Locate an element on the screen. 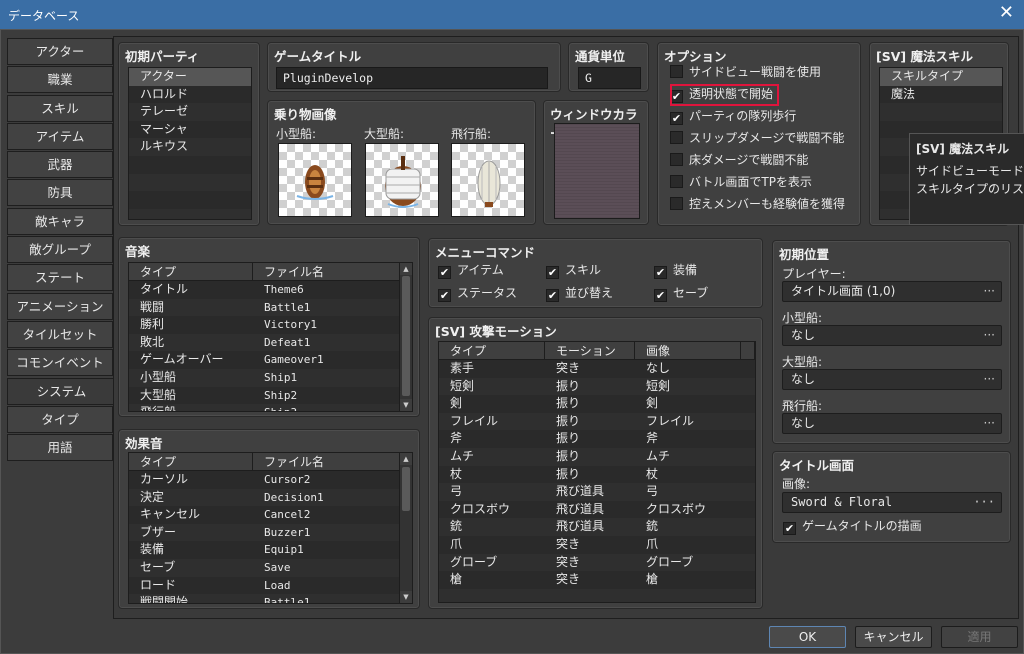 The height and width of the screenshot is (654, 1024). list-item: テレーゼ is located at coordinates (190, 112).